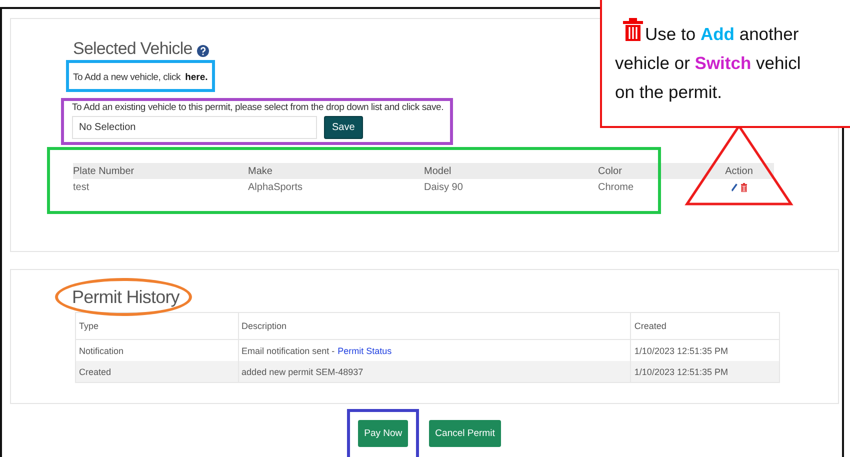 The width and height of the screenshot is (850, 457). Describe the element at coordinates (194, 127) in the screenshot. I see `vehicle-dropdown: No Selection` at that location.